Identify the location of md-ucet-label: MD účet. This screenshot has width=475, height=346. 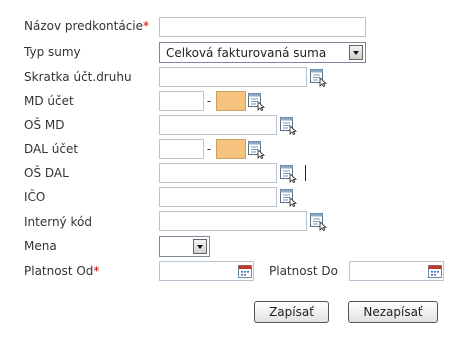
(49, 101).